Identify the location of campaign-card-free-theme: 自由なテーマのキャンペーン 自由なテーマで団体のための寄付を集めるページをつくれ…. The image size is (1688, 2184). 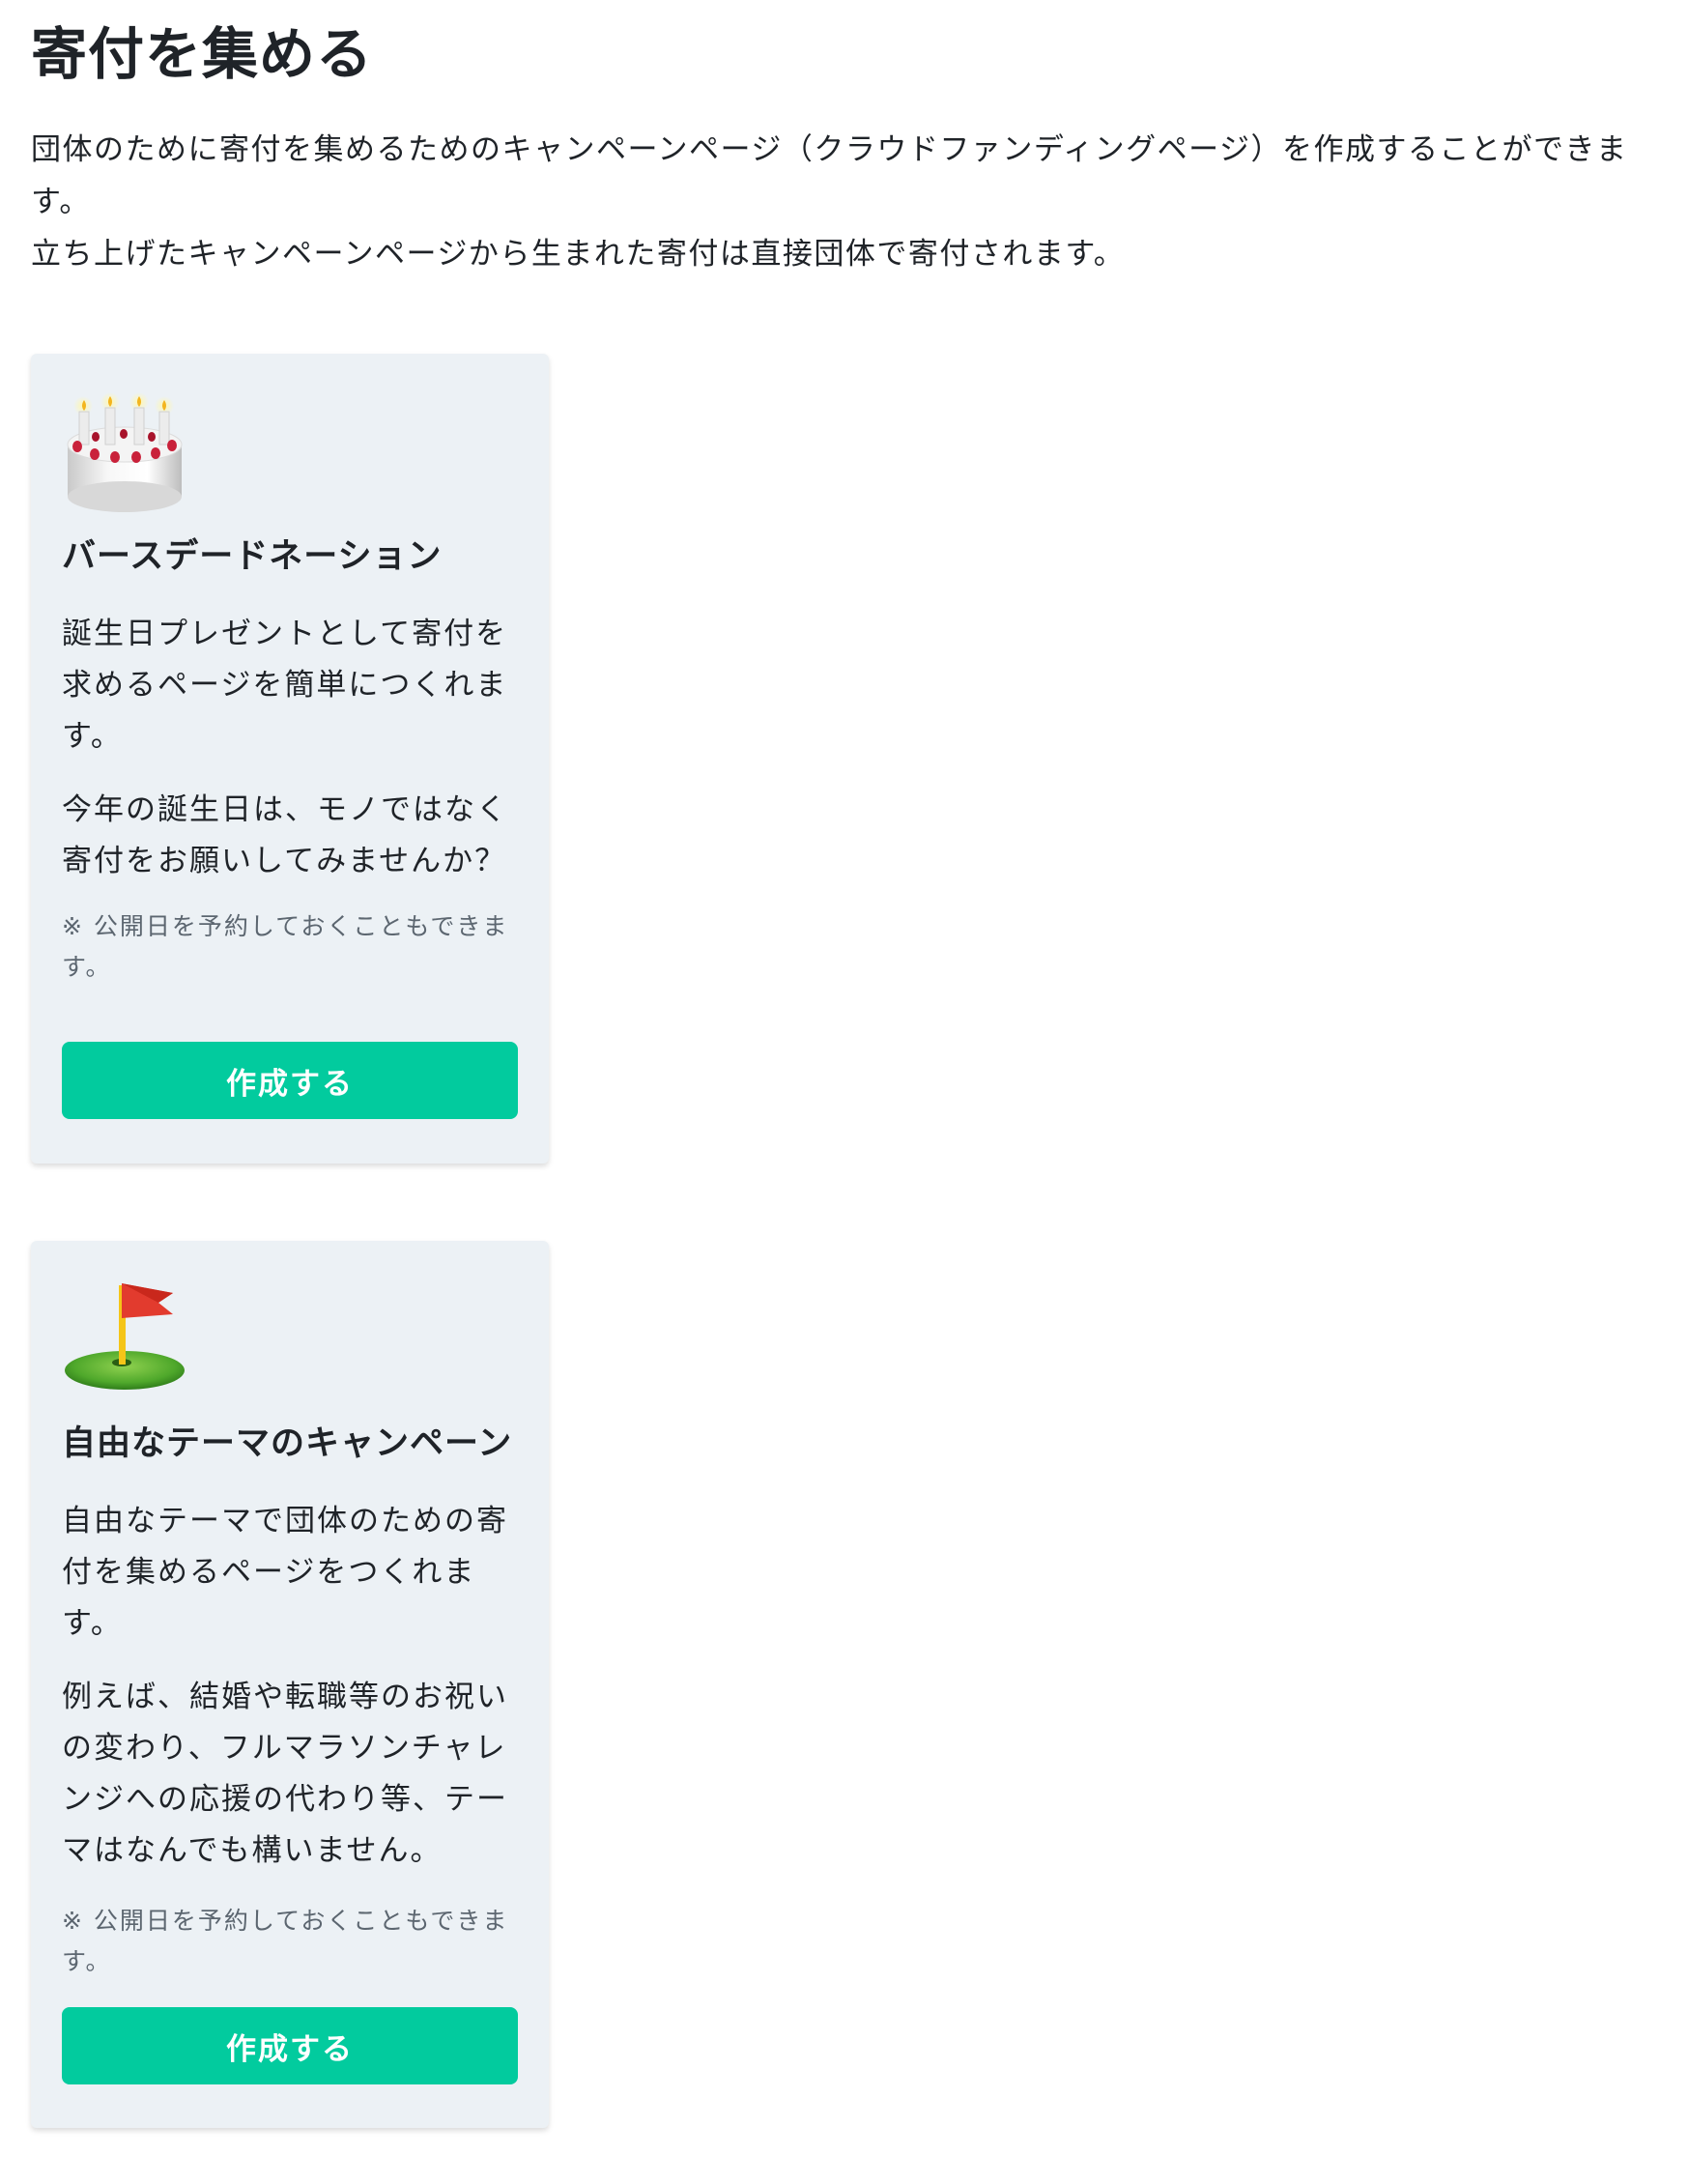
(290, 1685).